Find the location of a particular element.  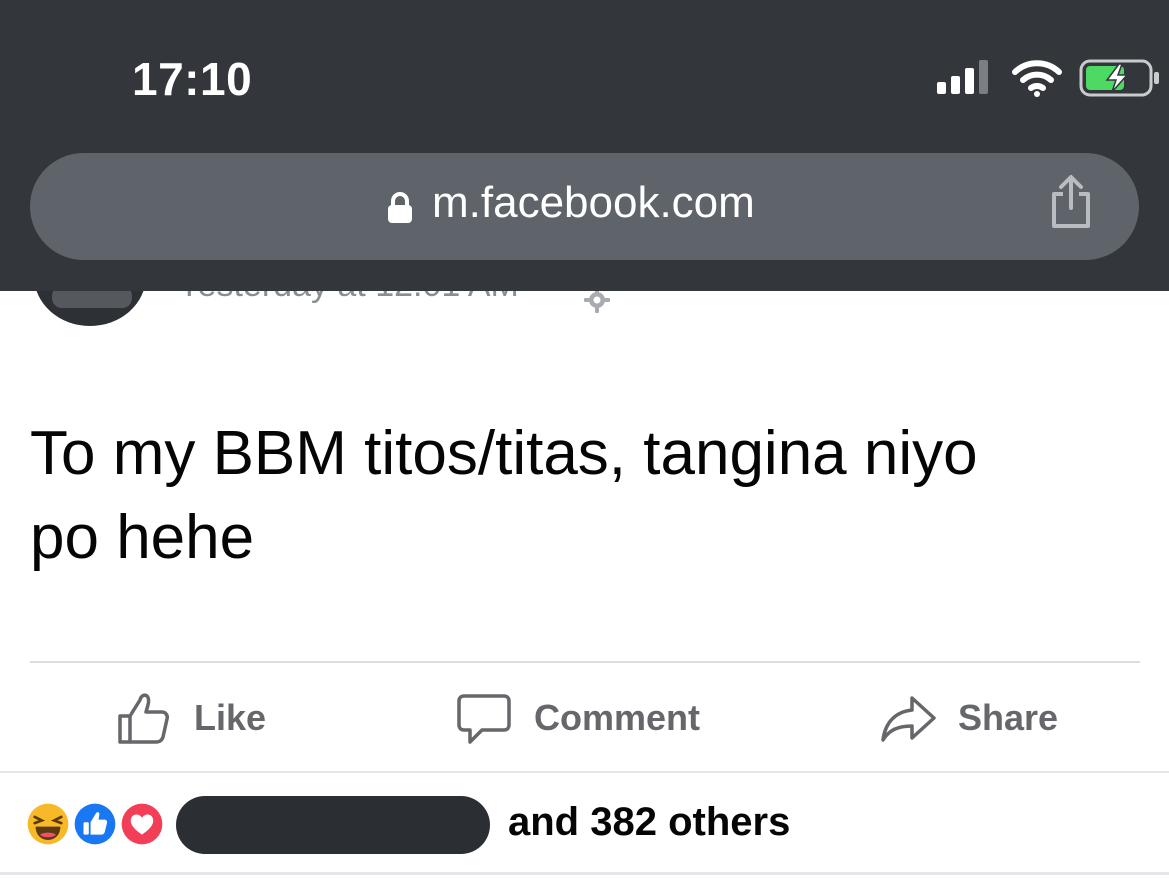

like-button: Like is located at coordinates (191, 718).